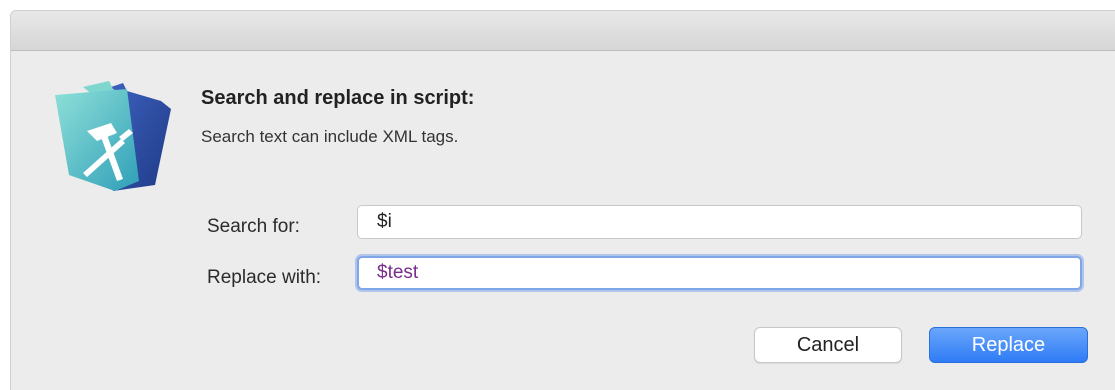  Describe the element at coordinates (1008, 345) in the screenshot. I see `replace-button: Replace` at that location.